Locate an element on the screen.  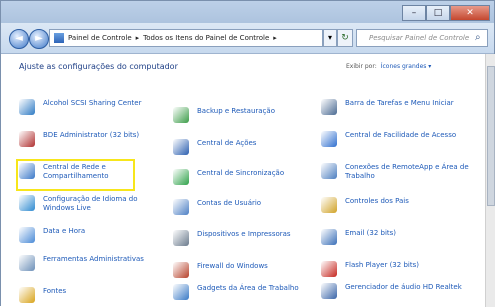
item-action-center: Central de Ações is located at coordinates (248, 147).